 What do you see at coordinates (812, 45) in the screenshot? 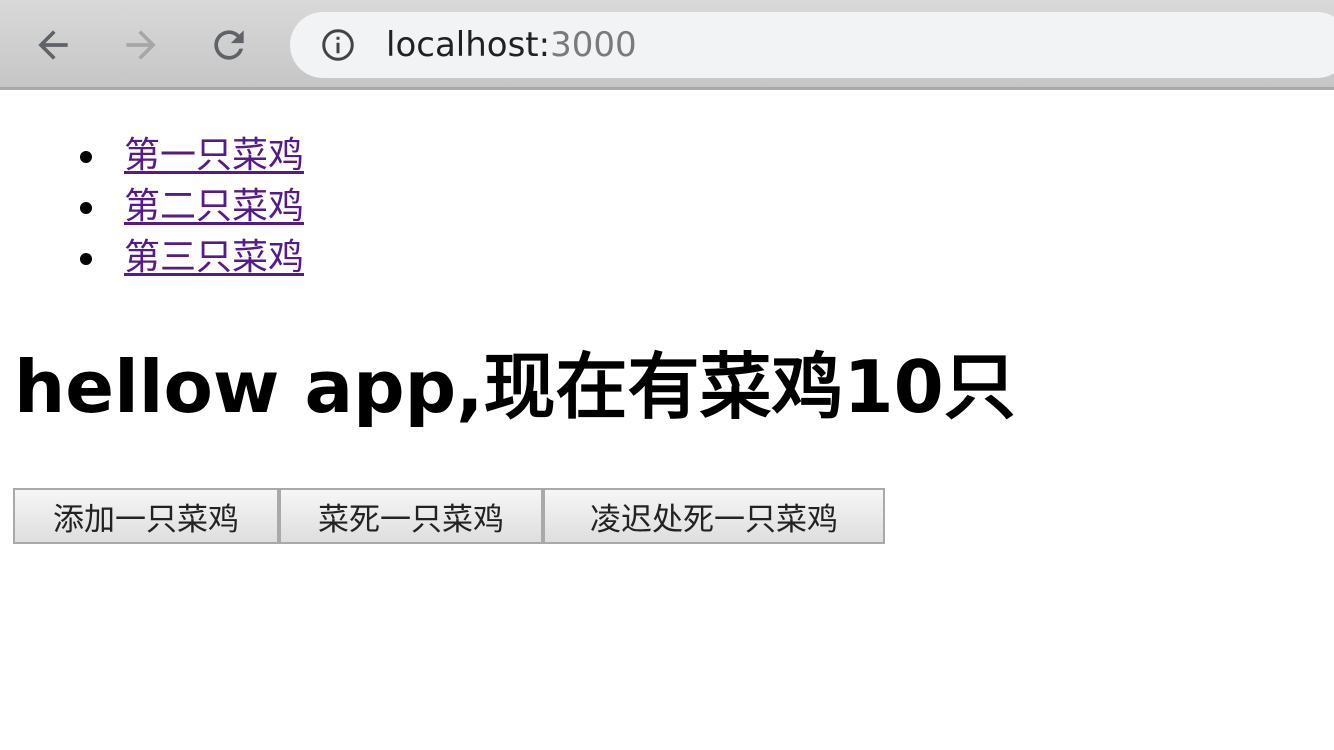
I see `address-bar: localhost:3000` at bounding box center [812, 45].